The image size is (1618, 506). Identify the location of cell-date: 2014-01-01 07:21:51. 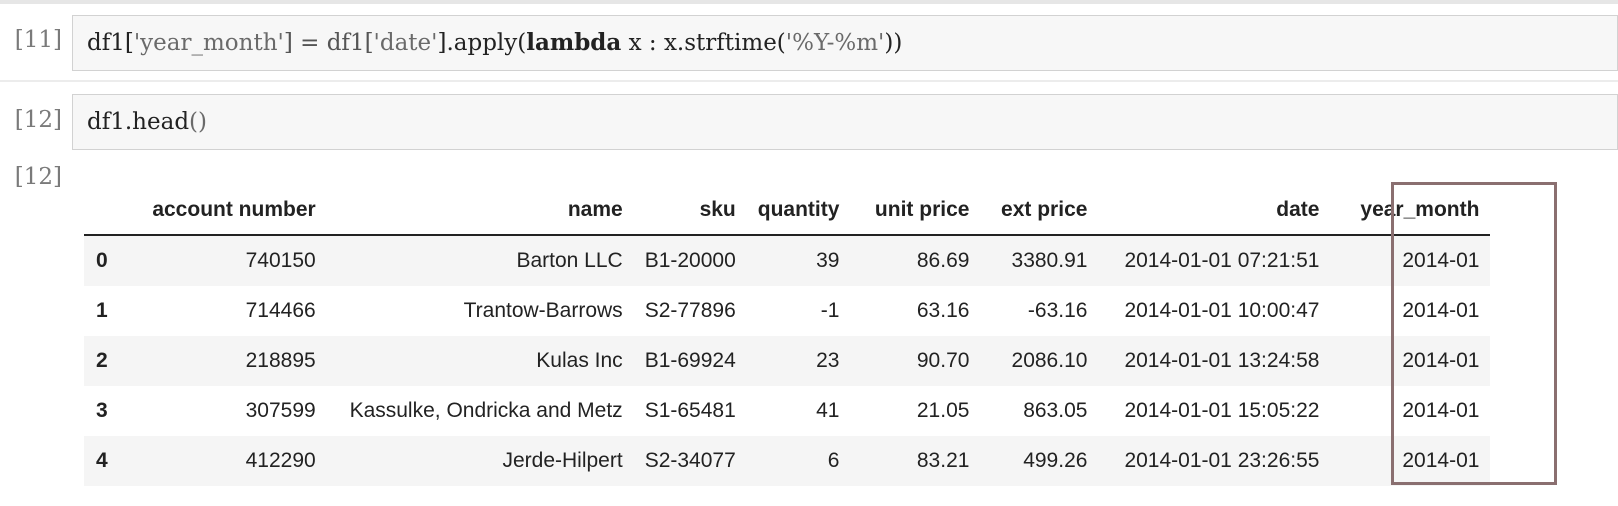
(1214, 260).